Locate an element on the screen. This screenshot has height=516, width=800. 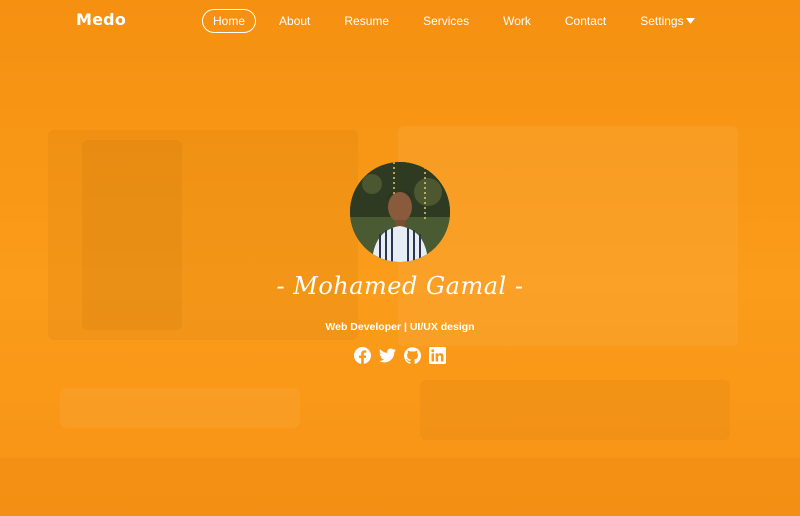
avatar is located at coordinates (400, 212).